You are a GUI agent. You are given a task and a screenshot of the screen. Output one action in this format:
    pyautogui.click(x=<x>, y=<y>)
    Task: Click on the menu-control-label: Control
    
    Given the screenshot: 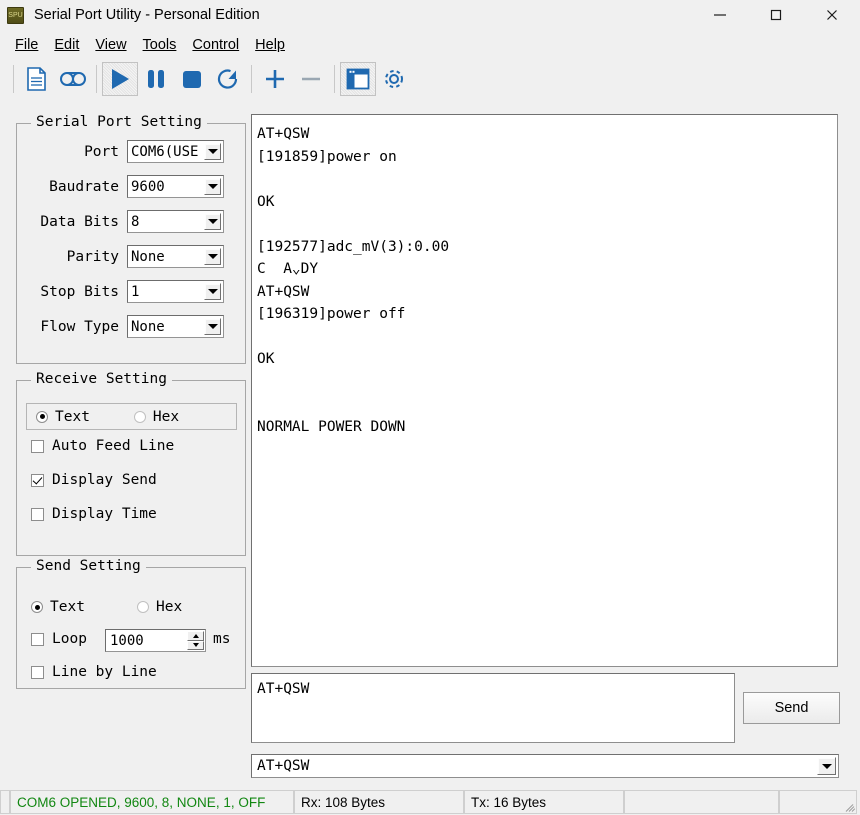 What is the action you would take?
    pyautogui.click(x=216, y=44)
    